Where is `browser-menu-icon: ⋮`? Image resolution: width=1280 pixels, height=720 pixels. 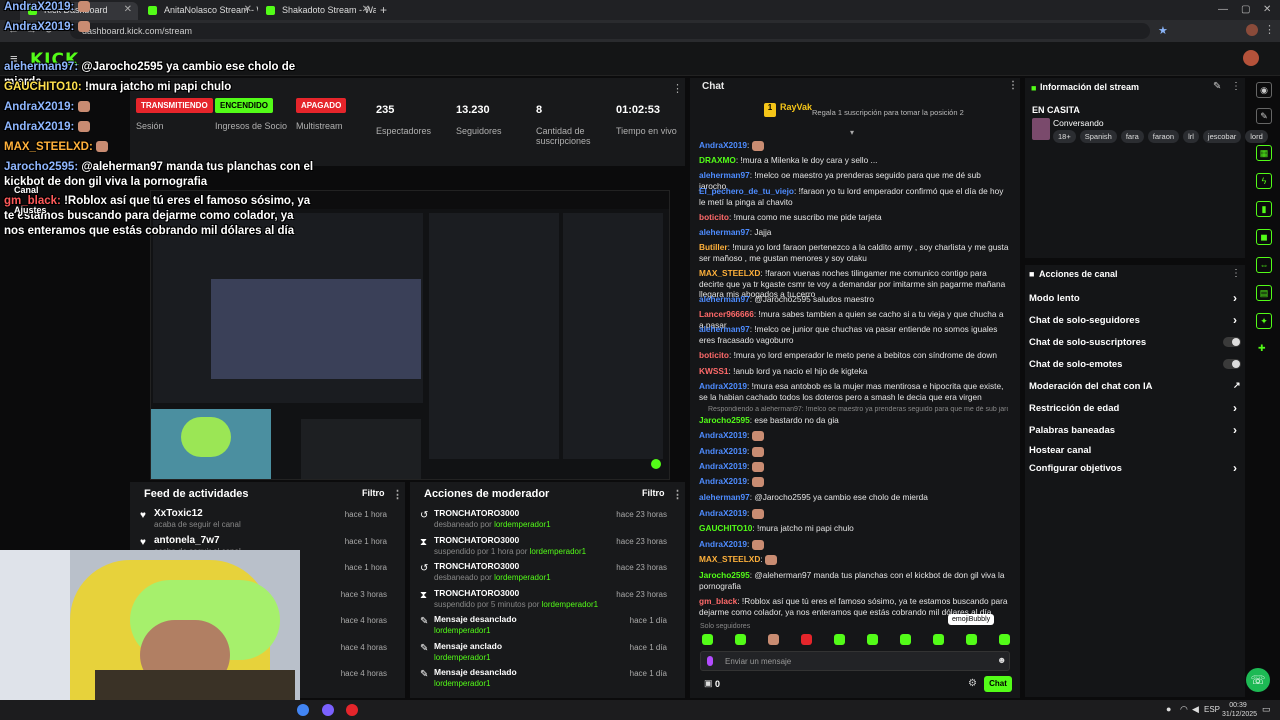 browser-menu-icon: ⋮ is located at coordinates (1269, 29).